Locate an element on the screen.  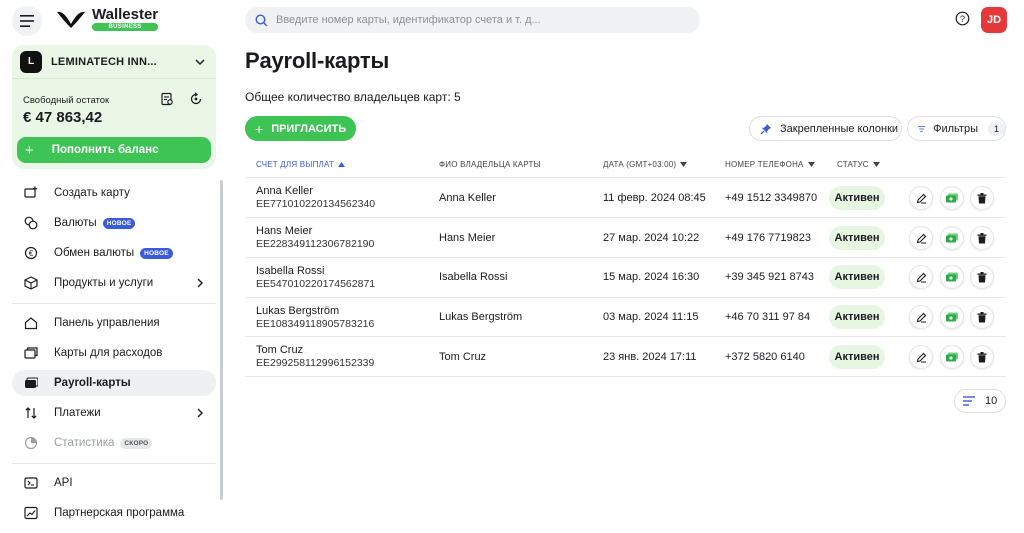
row-account-iban: EE228349112306782190 is located at coordinates (315, 244).